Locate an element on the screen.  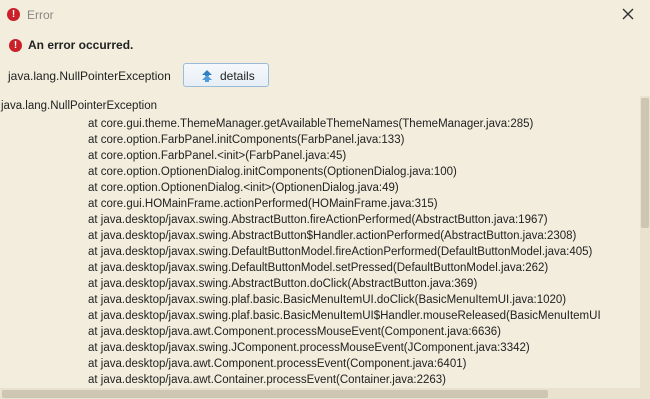
exception-name: java.lang.NullPointerException is located at coordinates (89, 76).